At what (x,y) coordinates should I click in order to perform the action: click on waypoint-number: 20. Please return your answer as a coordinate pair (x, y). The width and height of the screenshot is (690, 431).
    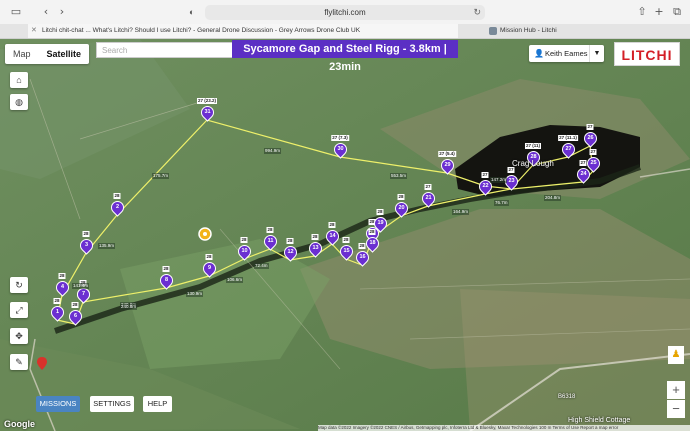
    Looking at the image, I should click on (401, 208).